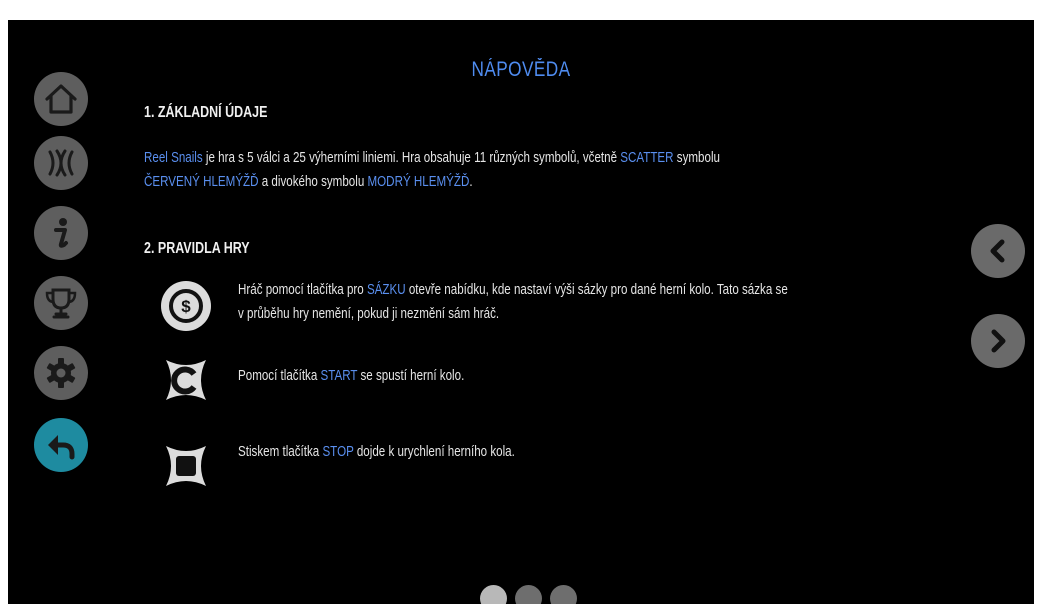  Describe the element at coordinates (197, 248) in the screenshot. I see `section-heading-game-rules: 2. PRAVIDLA HRY` at that location.